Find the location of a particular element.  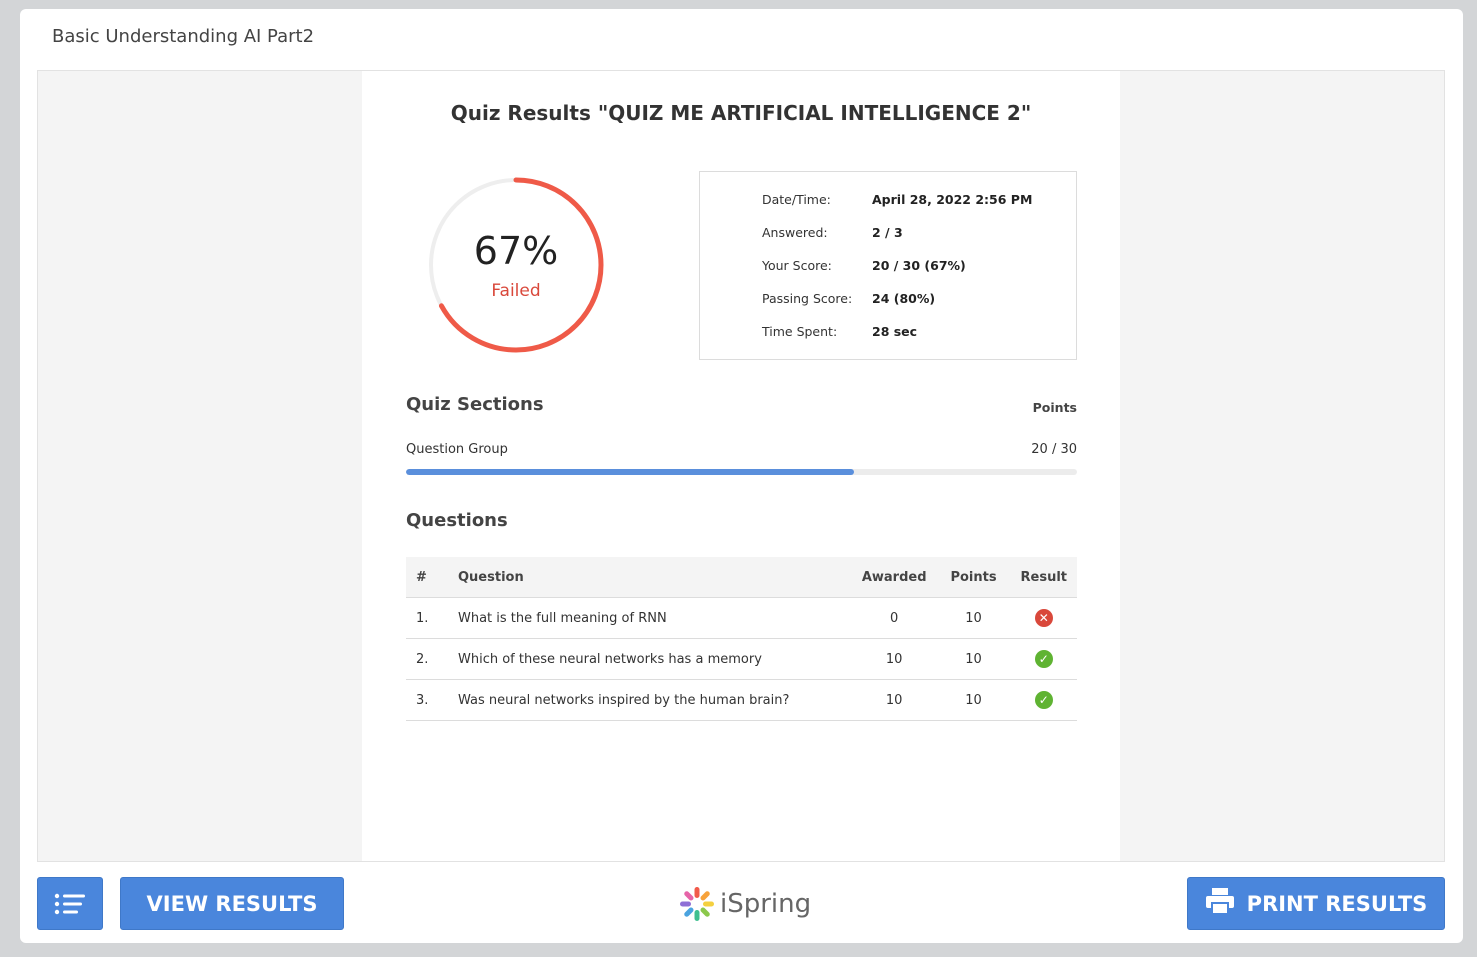

question-group-score: 20 / 30 is located at coordinates (1054, 449).